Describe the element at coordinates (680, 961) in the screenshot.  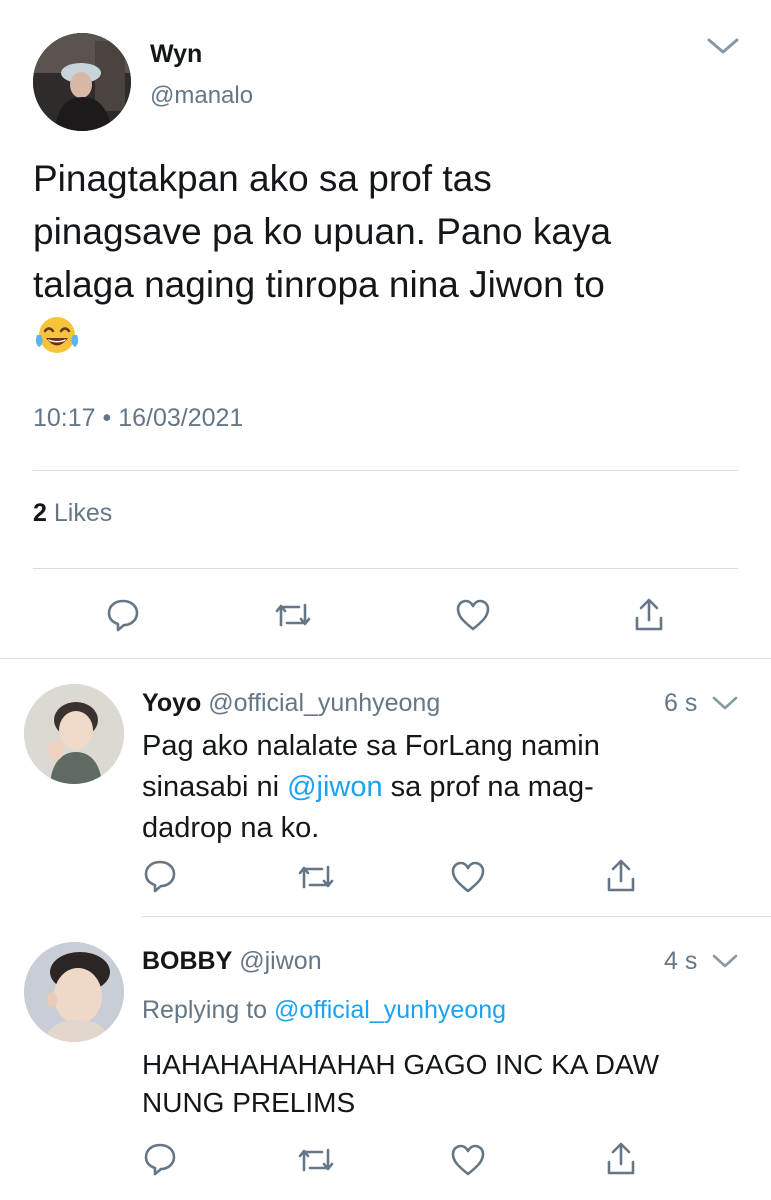
I see `reply-time: 4 s` at that location.